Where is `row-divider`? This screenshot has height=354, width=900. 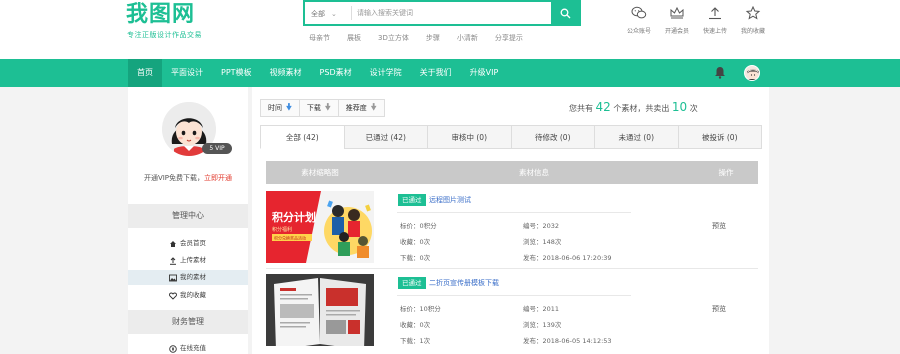
row-divider is located at coordinates (512, 268).